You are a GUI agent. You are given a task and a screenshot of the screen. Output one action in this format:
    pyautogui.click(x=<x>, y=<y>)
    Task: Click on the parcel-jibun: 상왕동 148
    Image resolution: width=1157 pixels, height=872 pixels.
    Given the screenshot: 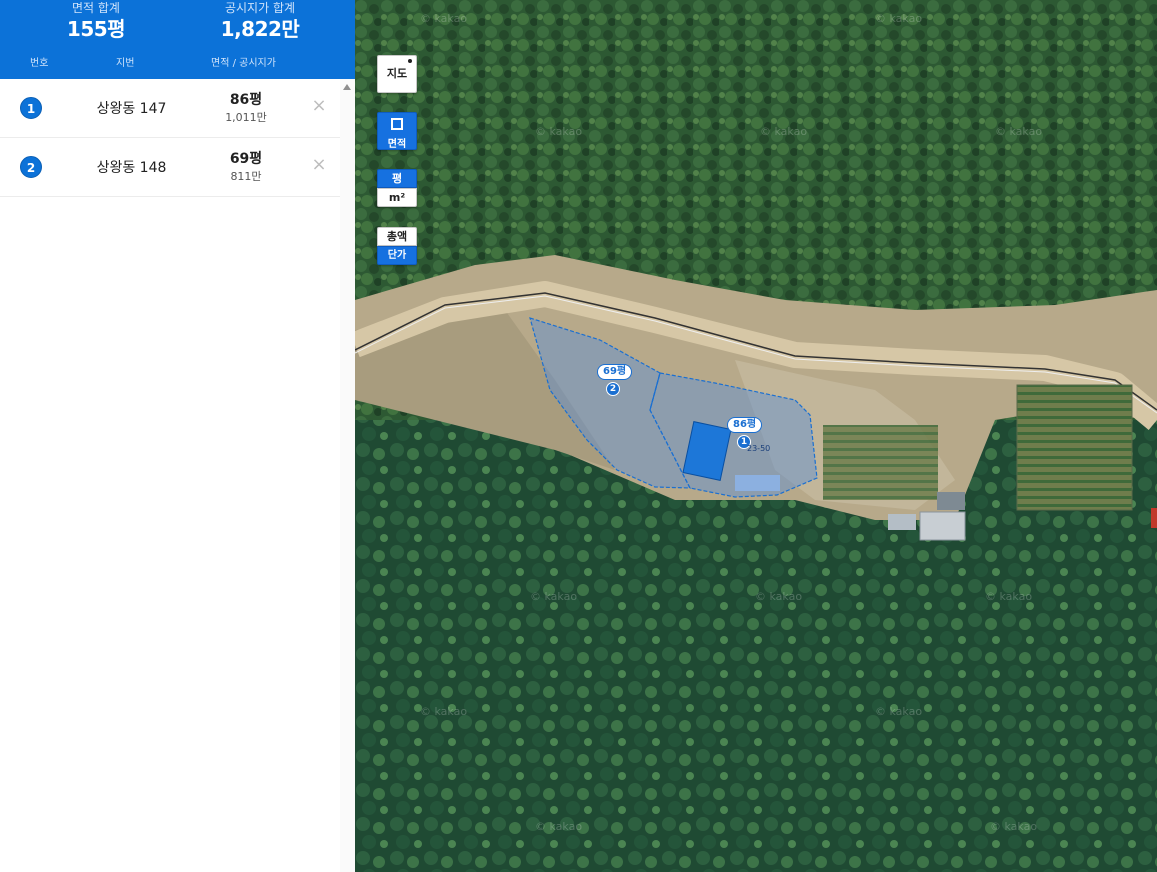 What is the action you would take?
    pyautogui.click(x=131, y=168)
    